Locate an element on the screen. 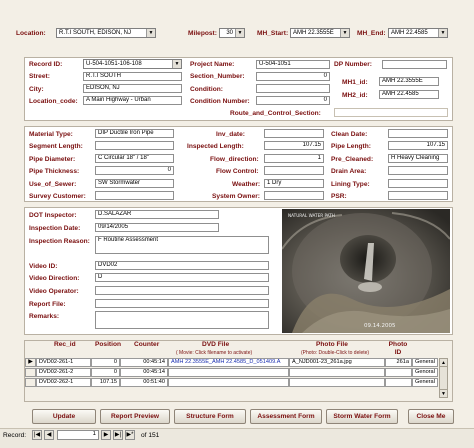 The width and height of the screenshot is (474, 448). table-row-extra: Genoral is located at coordinates (425, 372).